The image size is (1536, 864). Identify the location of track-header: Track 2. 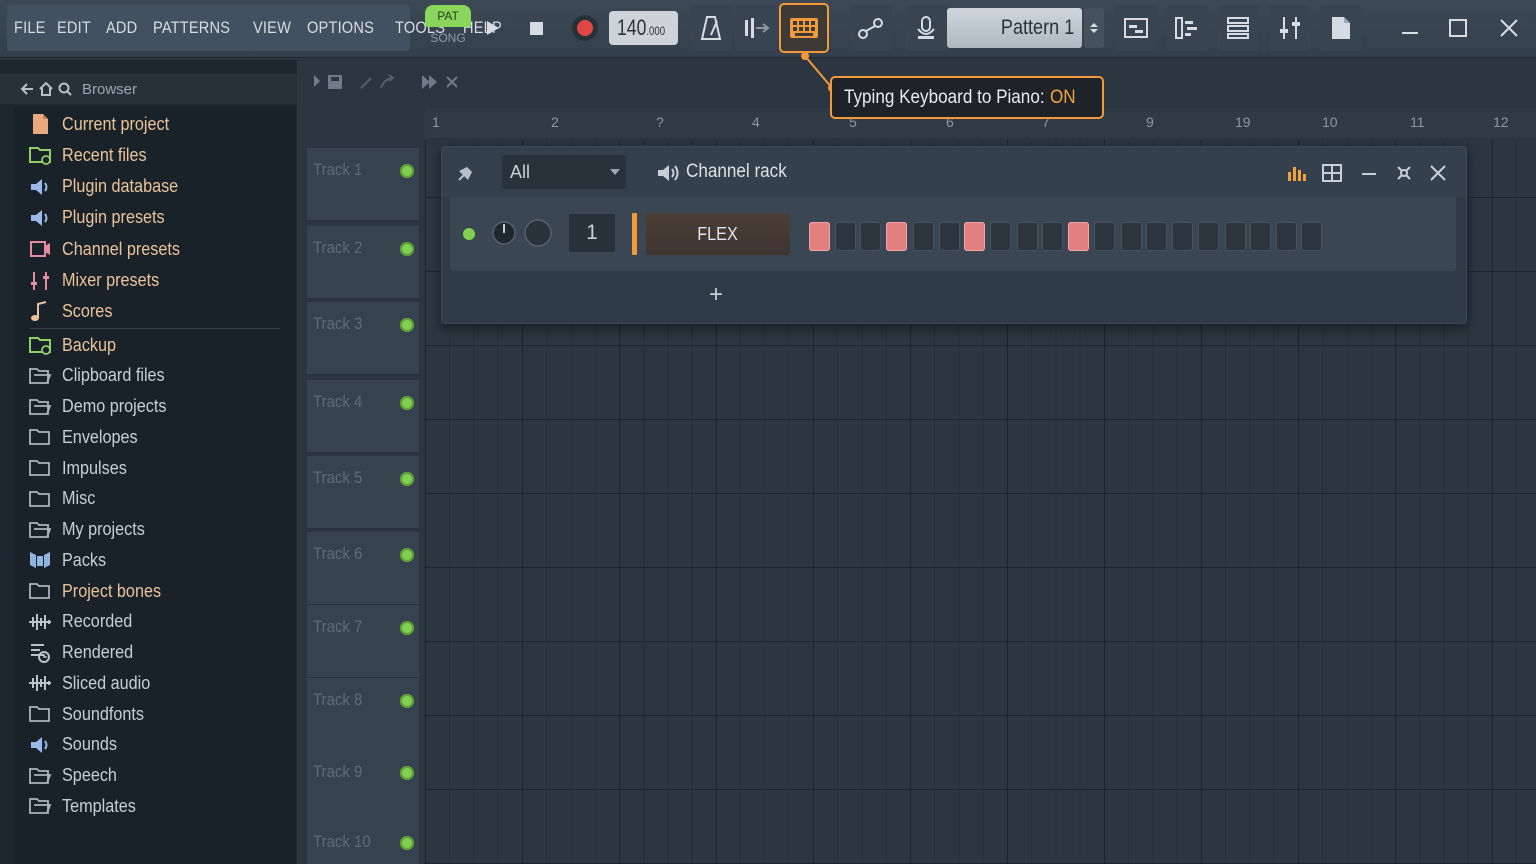
(363, 263).